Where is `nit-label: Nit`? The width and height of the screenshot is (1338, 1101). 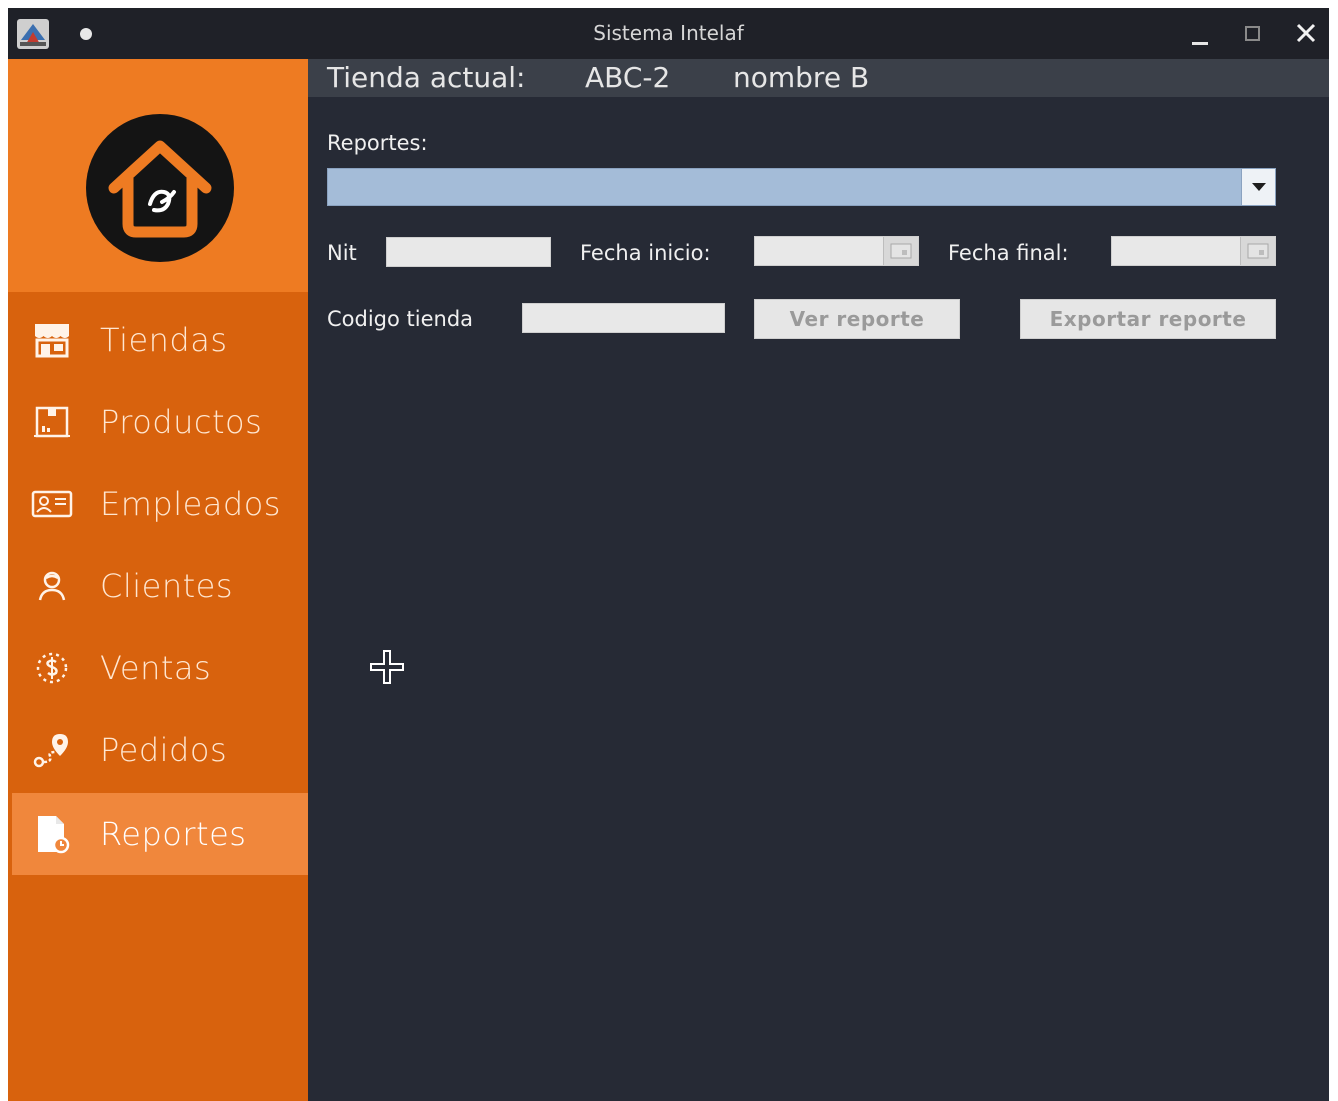 nit-label: Nit is located at coordinates (342, 253).